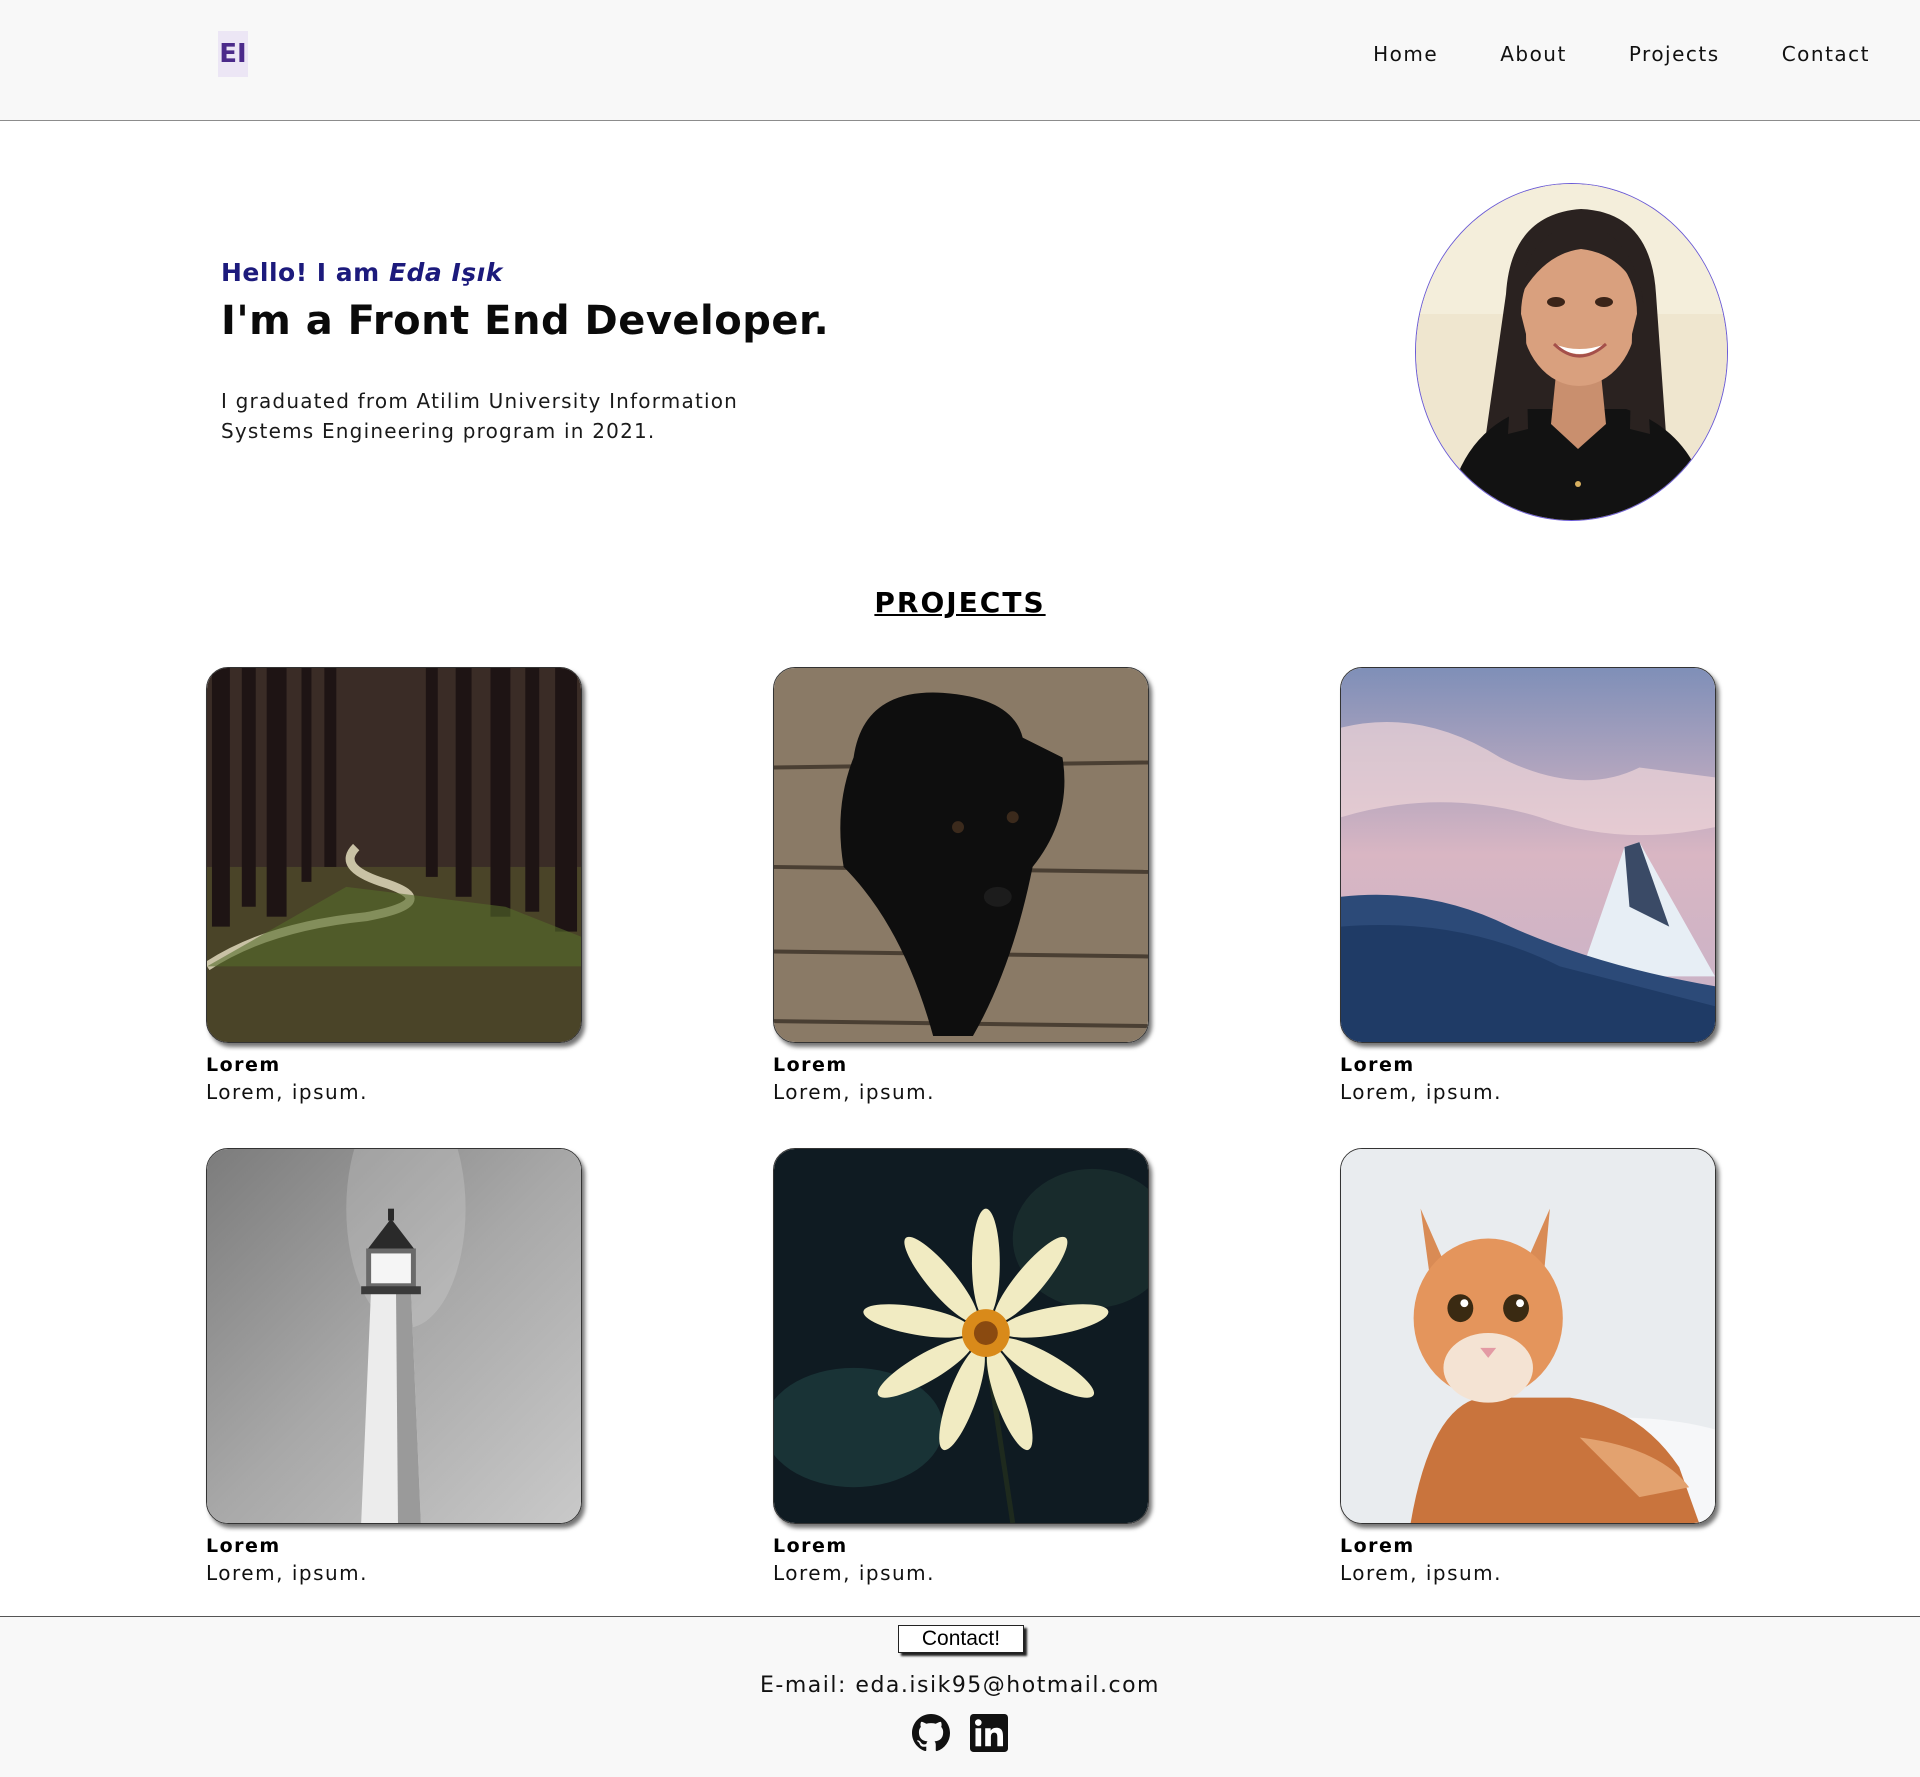 This screenshot has width=1920, height=1777. I want to click on dog-image, so click(961, 855).